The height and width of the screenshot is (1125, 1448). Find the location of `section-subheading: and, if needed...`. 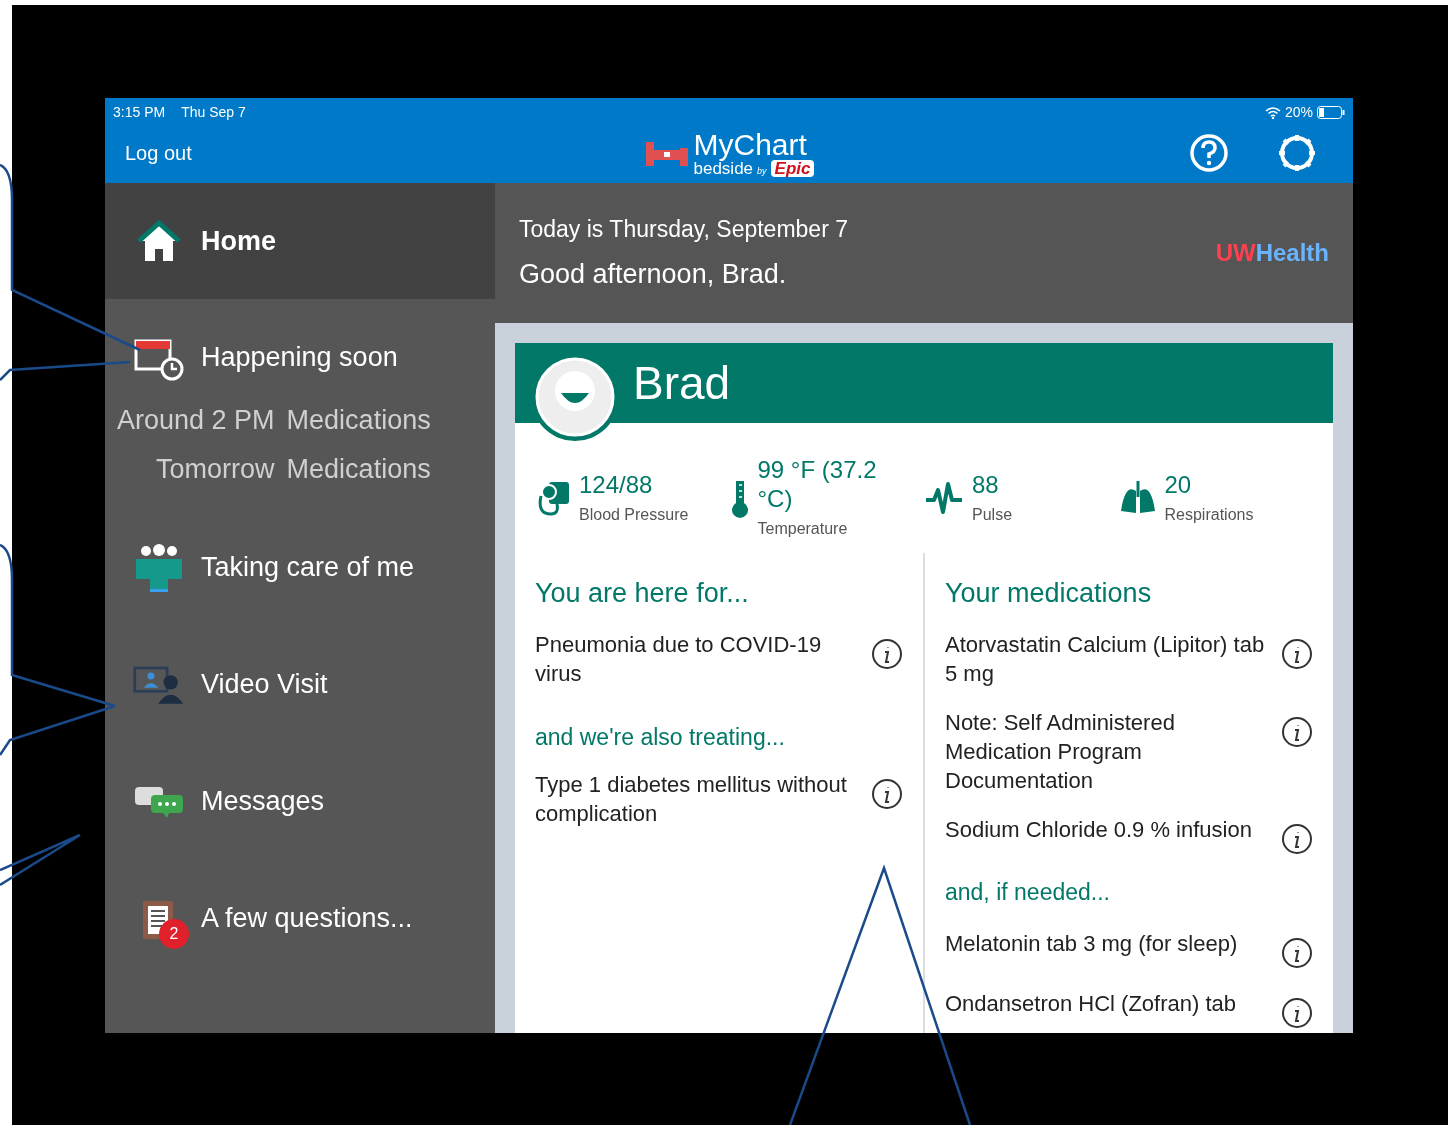

section-subheading: and, if needed... is located at coordinates (1028, 892).